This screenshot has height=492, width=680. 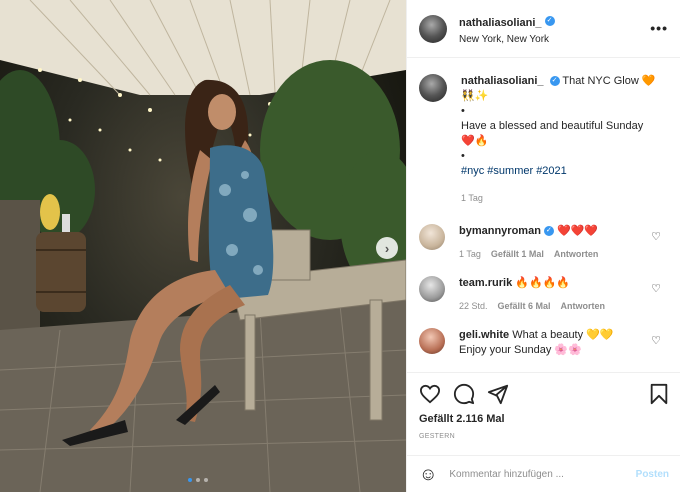 What do you see at coordinates (543, 283) in the screenshot?
I see `fire-icon: 🔥🔥🔥🔥` at bounding box center [543, 283].